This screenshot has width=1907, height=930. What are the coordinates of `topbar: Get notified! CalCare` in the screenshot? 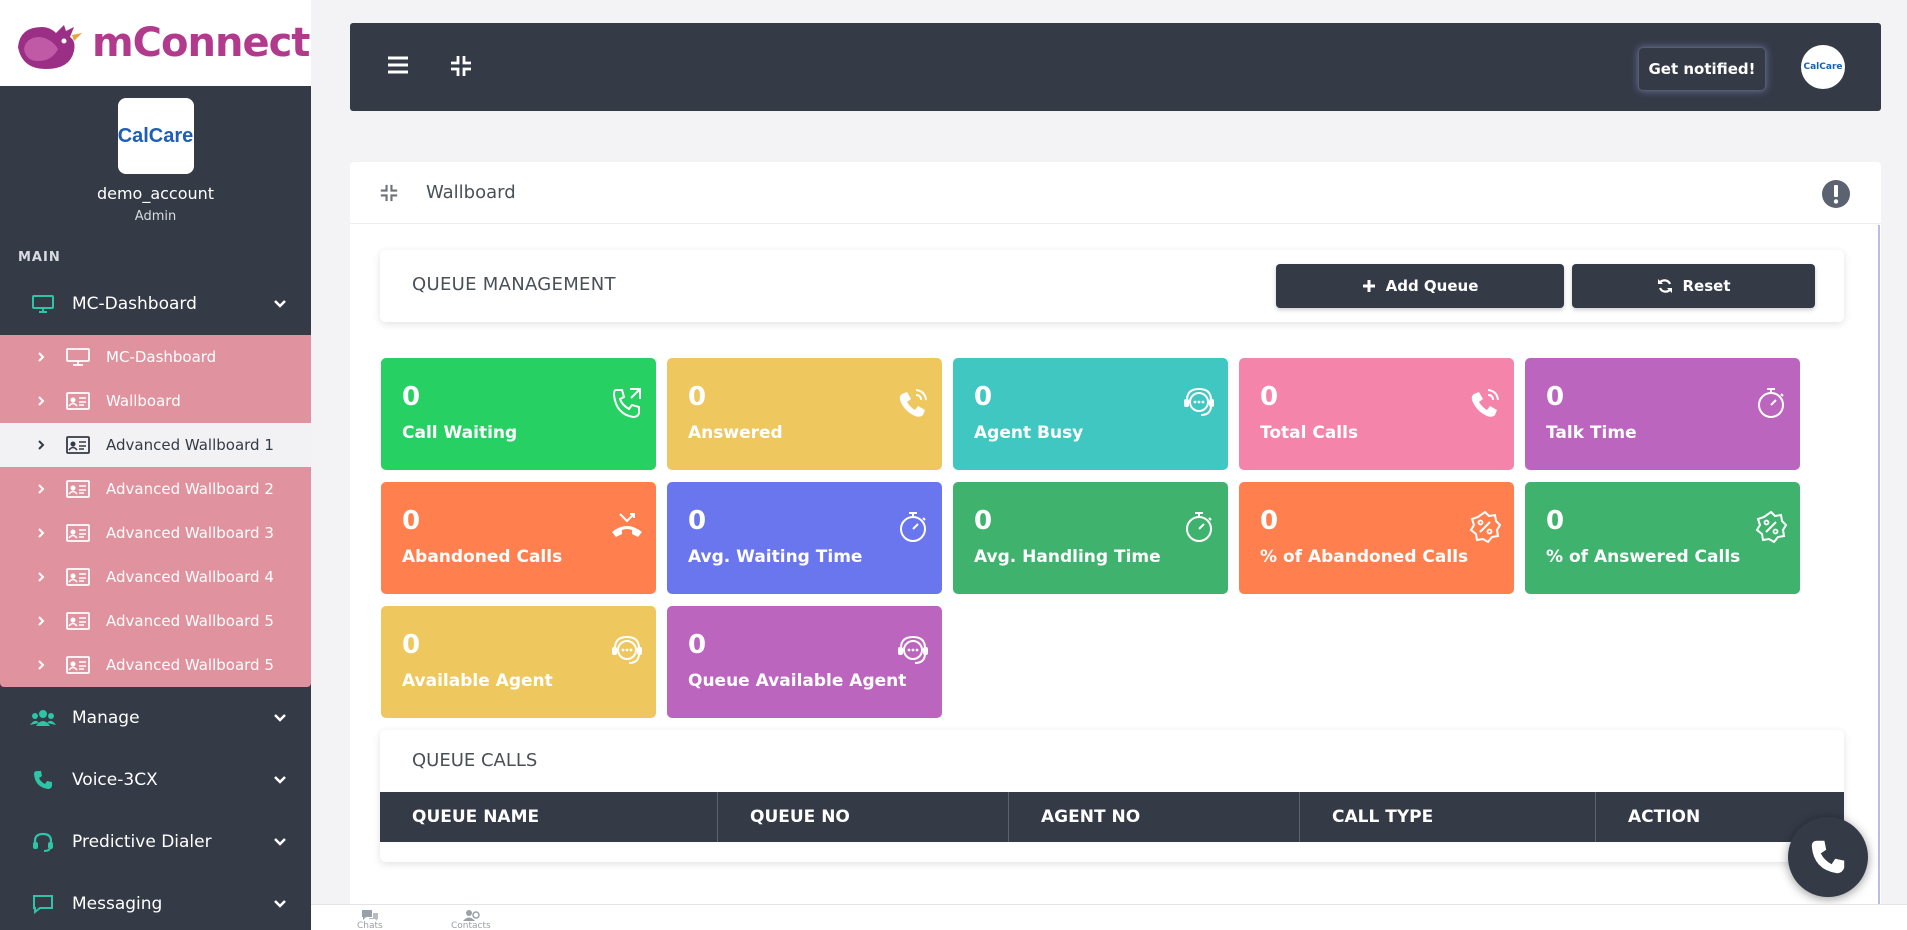 It's located at (1115, 67).